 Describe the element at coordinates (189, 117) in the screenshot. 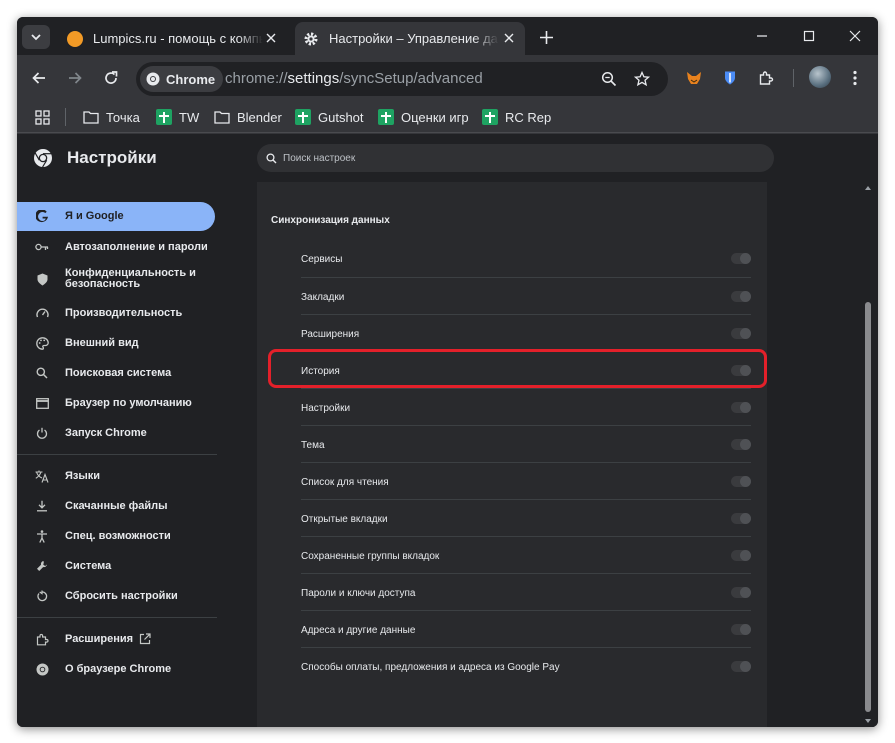

I see `bookmark-label: TW` at that location.